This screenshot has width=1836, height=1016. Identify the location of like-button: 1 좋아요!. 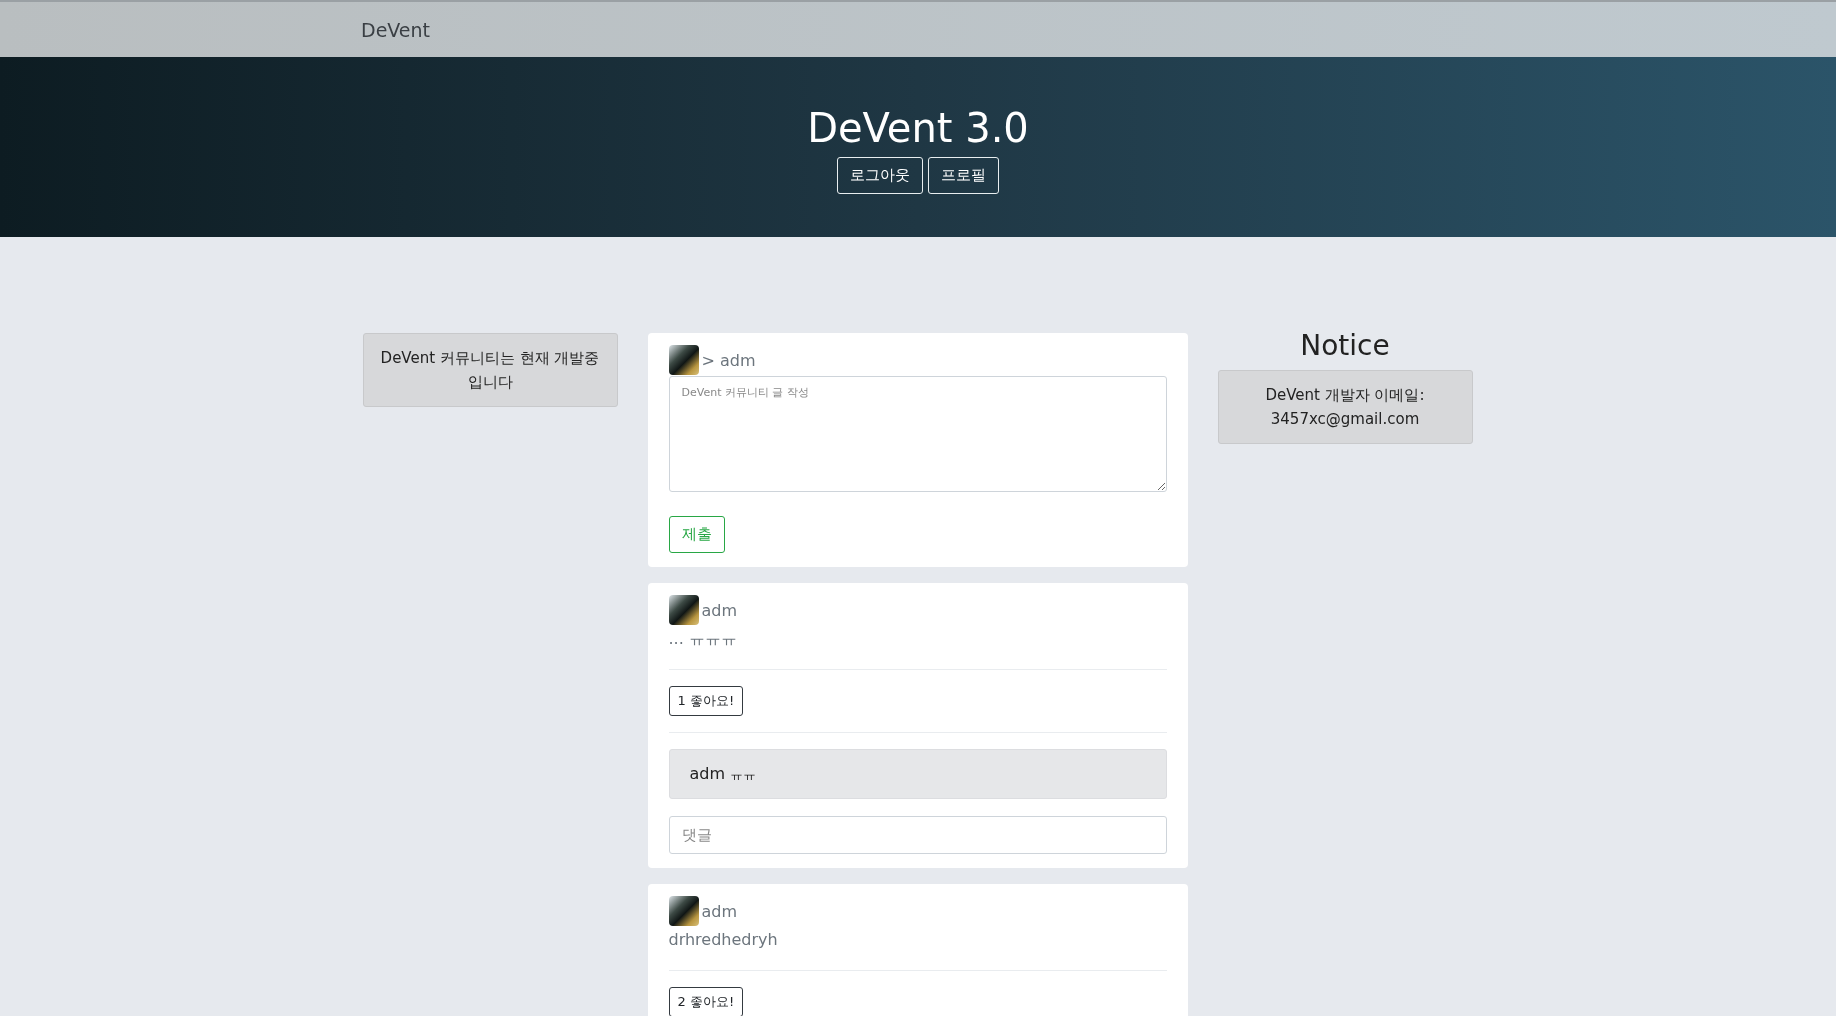
(706, 701).